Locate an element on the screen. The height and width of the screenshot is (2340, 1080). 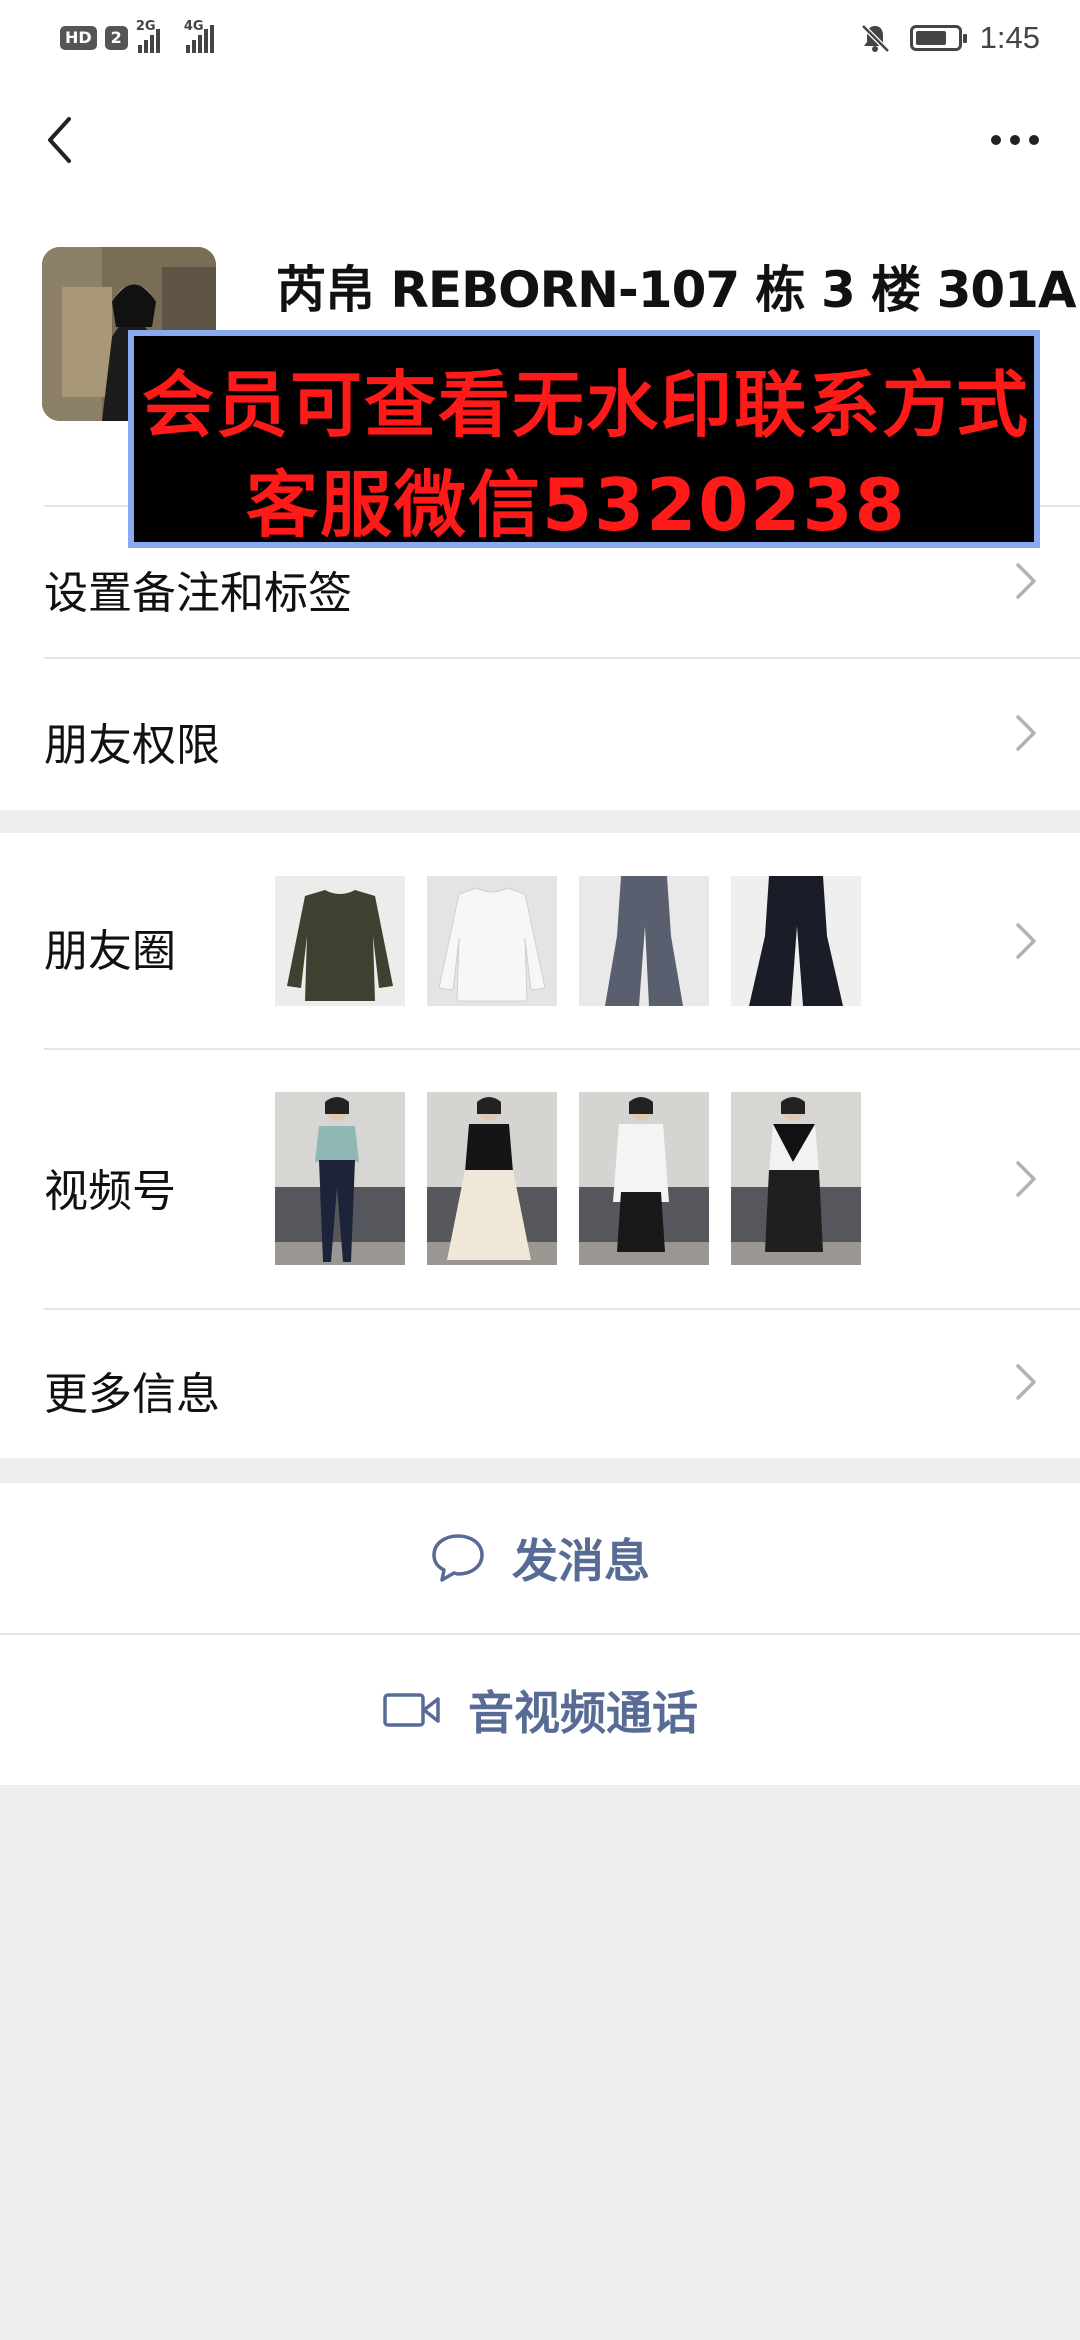
watermark-banner: 会员可查看无水印联系方式 客服微信5320238 is located at coordinates (584, 439).